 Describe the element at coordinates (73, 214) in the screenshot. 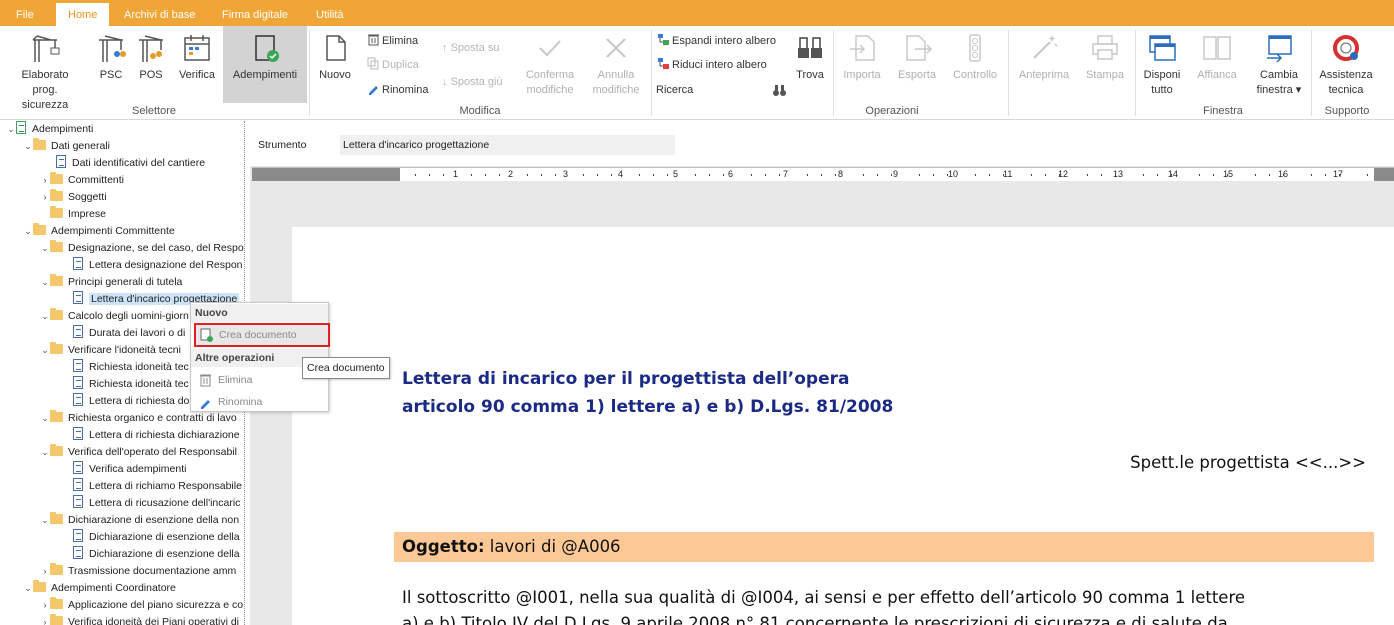

I see `tree-item-imprese: Imprese` at that location.